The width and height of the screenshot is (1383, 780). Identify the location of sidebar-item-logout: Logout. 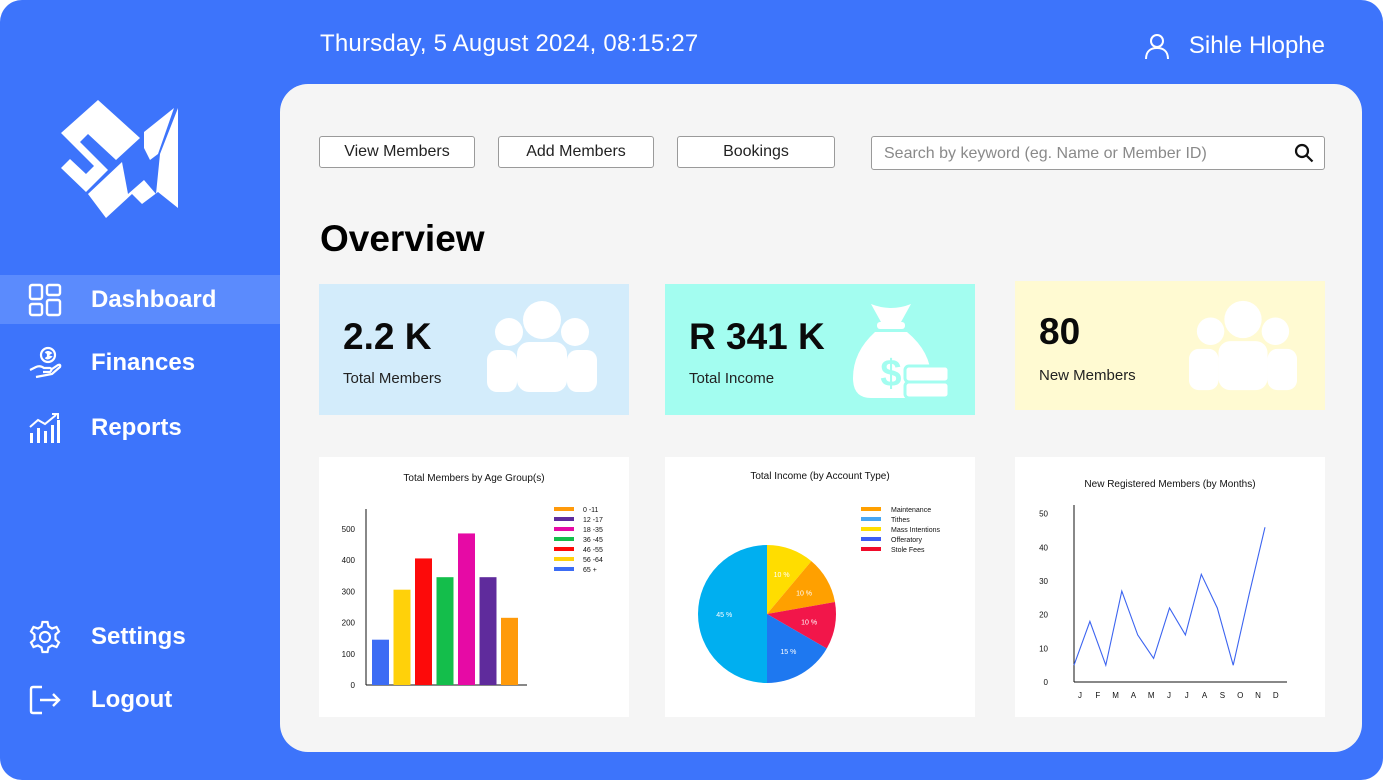
(140, 699).